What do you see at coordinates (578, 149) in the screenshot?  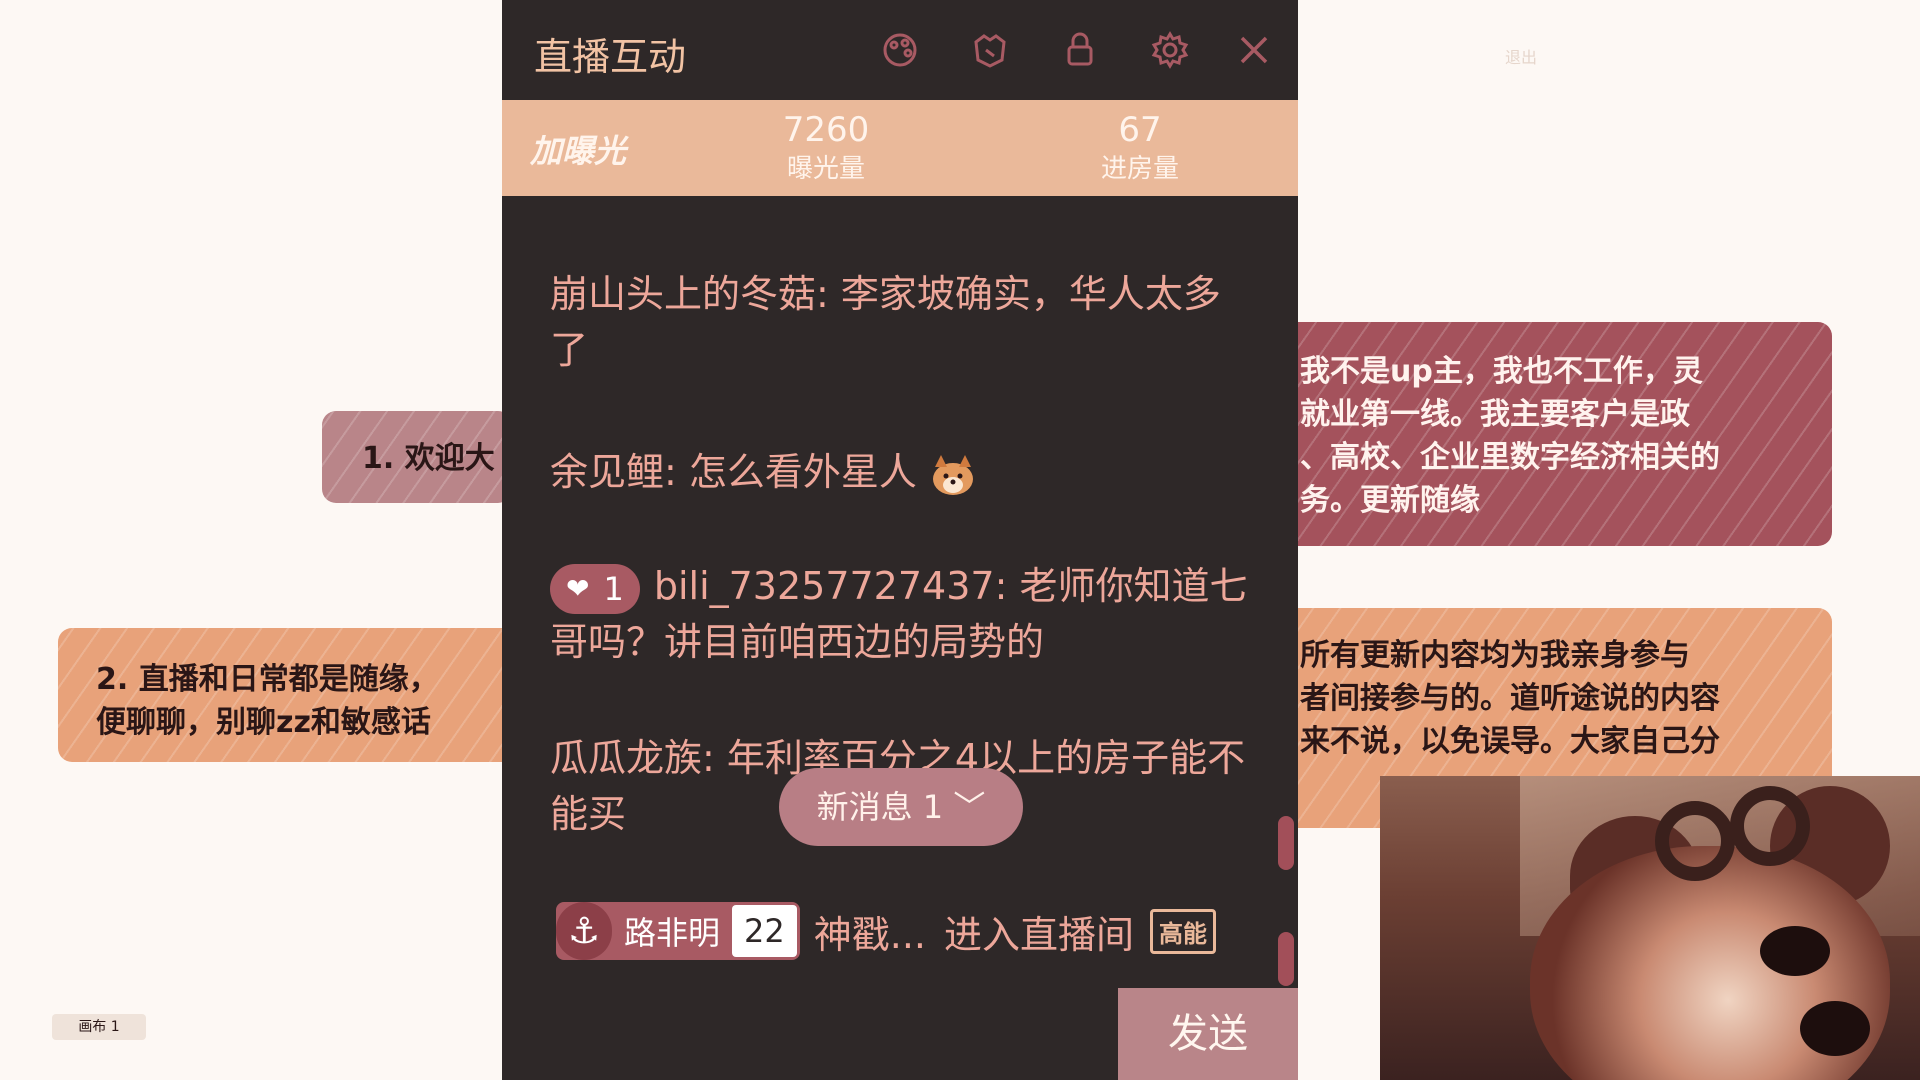 I see `boost-exposure-button: 加曝光` at bounding box center [578, 149].